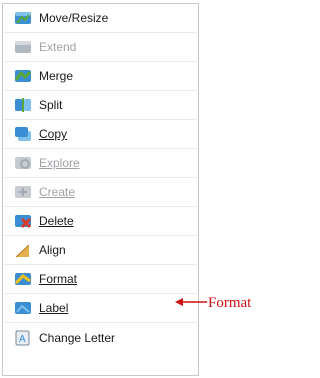  Describe the element at coordinates (100, 163) in the screenshot. I see `menu-item-explore: Explore` at that location.